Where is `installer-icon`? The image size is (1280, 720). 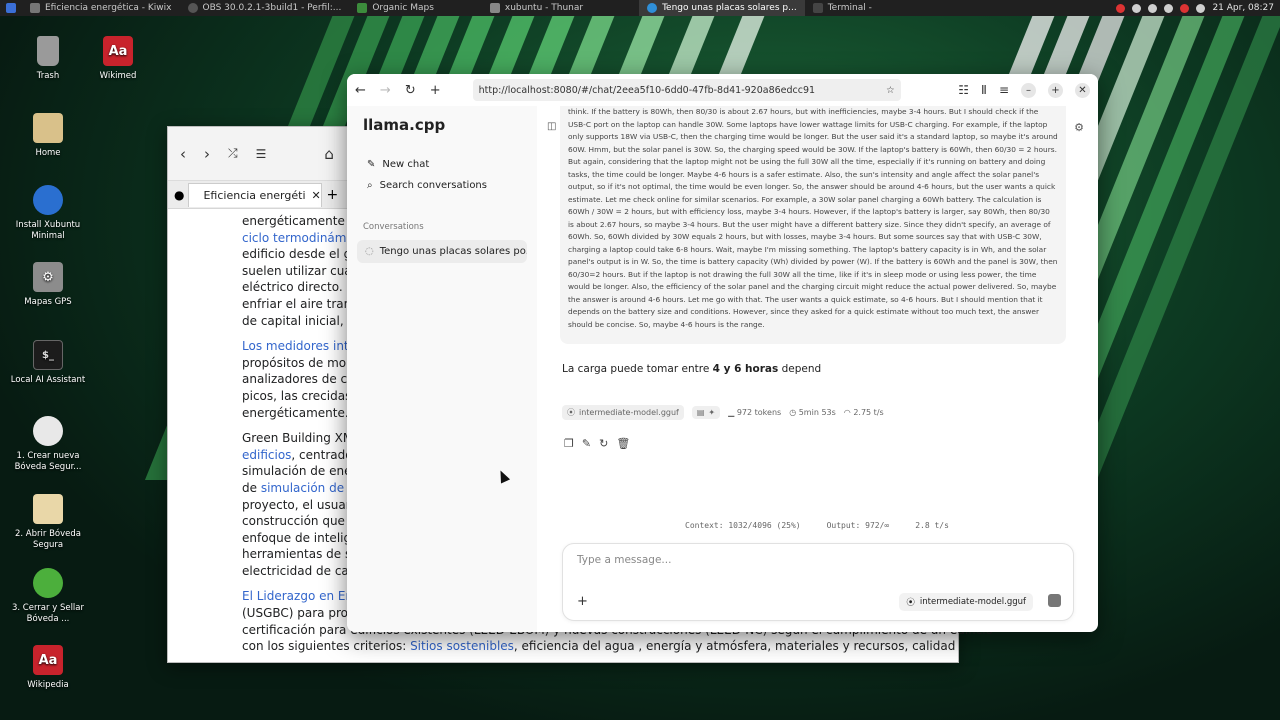 installer-icon is located at coordinates (48, 200).